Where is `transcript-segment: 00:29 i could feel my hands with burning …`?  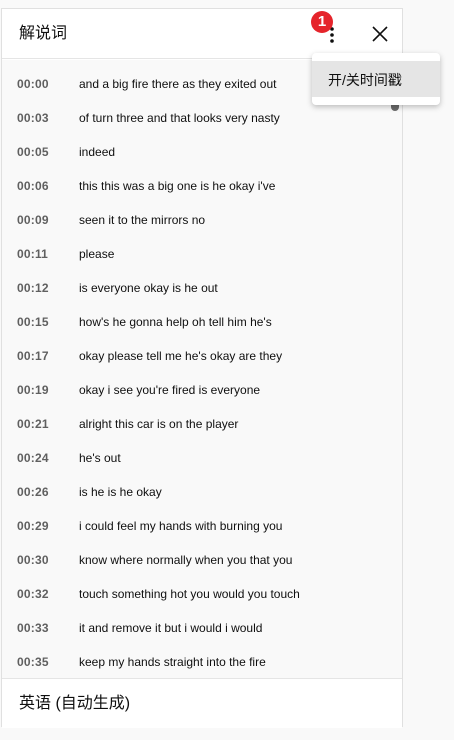
transcript-segment: 00:29 i could feel my hands with burning … is located at coordinates (202, 527).